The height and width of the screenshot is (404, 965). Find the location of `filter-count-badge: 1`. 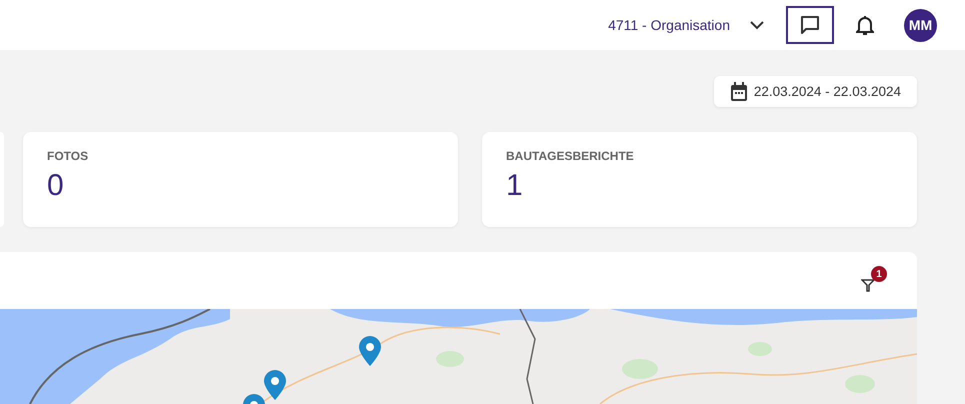

filter-count-badge: 1 is located at coordinates (879, 274).